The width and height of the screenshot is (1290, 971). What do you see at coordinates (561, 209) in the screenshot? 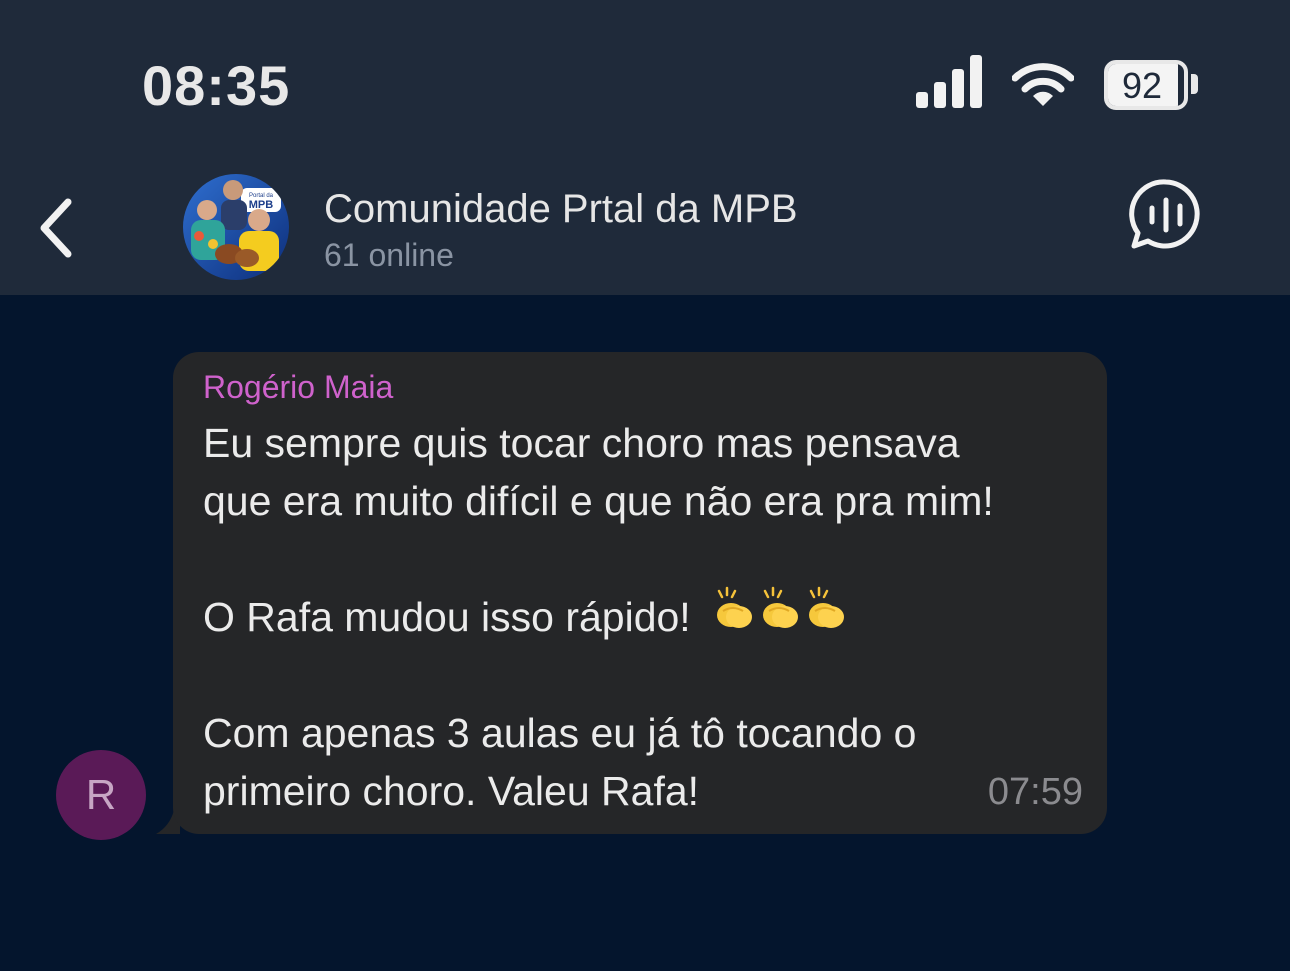
I see `group-title: Comunidade Prtal da MPB` at bounding box center [561, 209].